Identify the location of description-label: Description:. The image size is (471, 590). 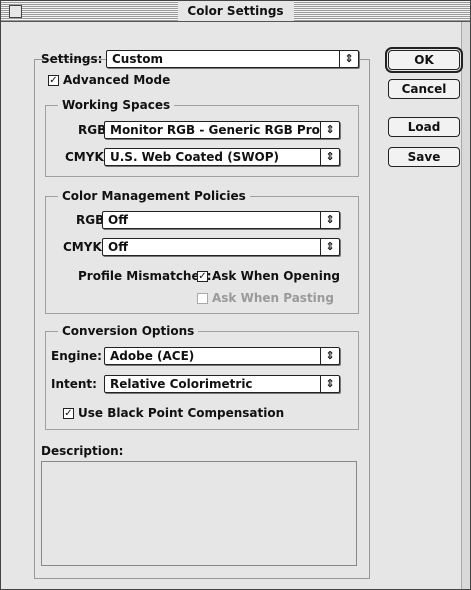
(82, 451).